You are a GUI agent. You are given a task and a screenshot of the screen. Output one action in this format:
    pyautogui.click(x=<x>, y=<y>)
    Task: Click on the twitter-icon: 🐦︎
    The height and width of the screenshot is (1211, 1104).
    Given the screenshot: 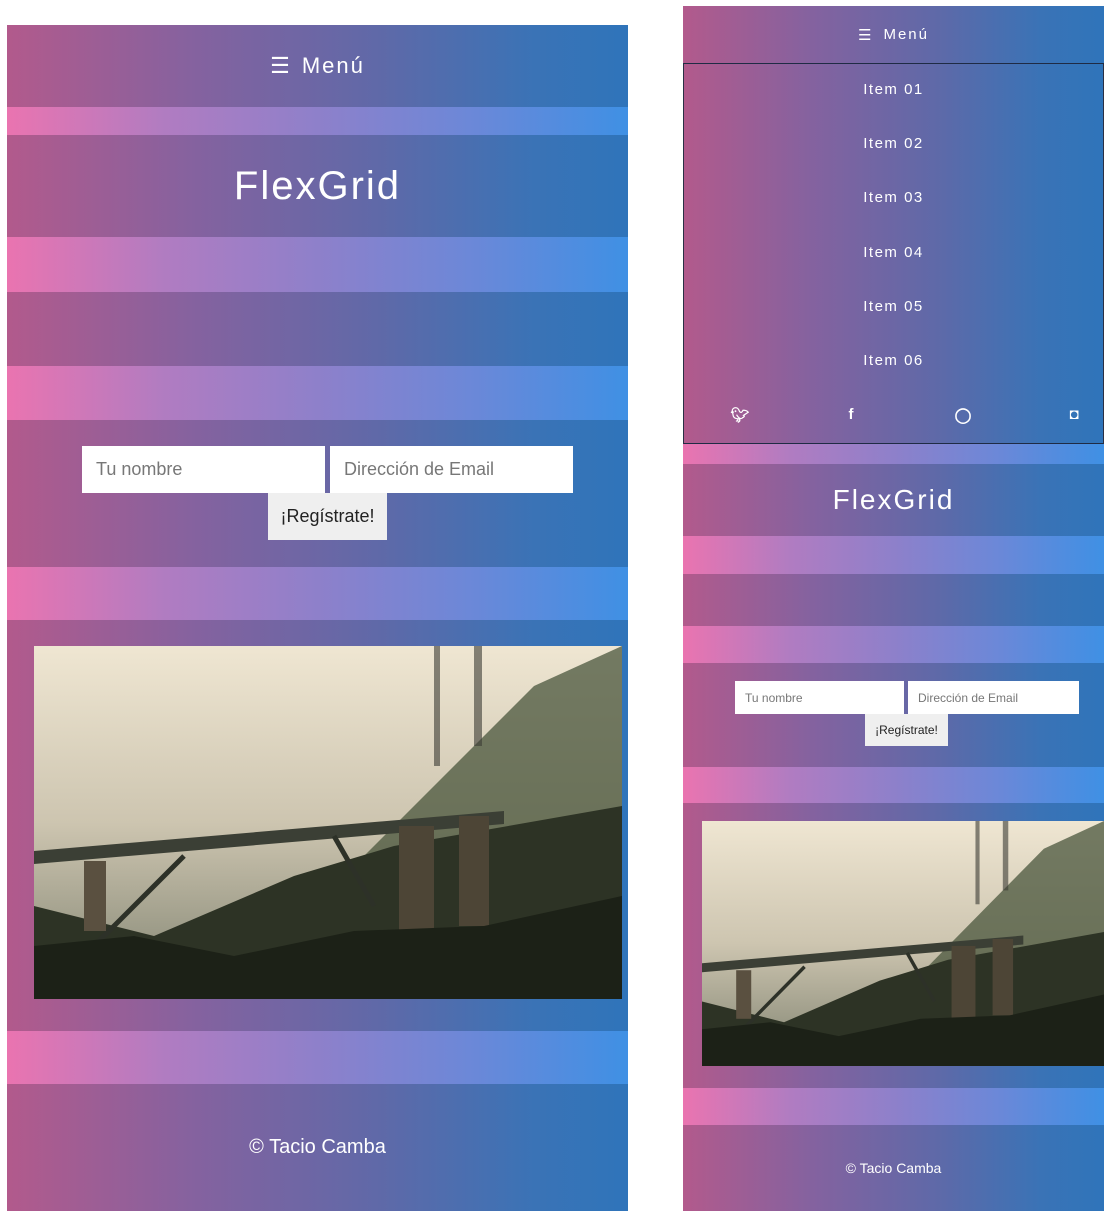 What is the action you would take?
    pyautogui.click(x=740, y=415)
    